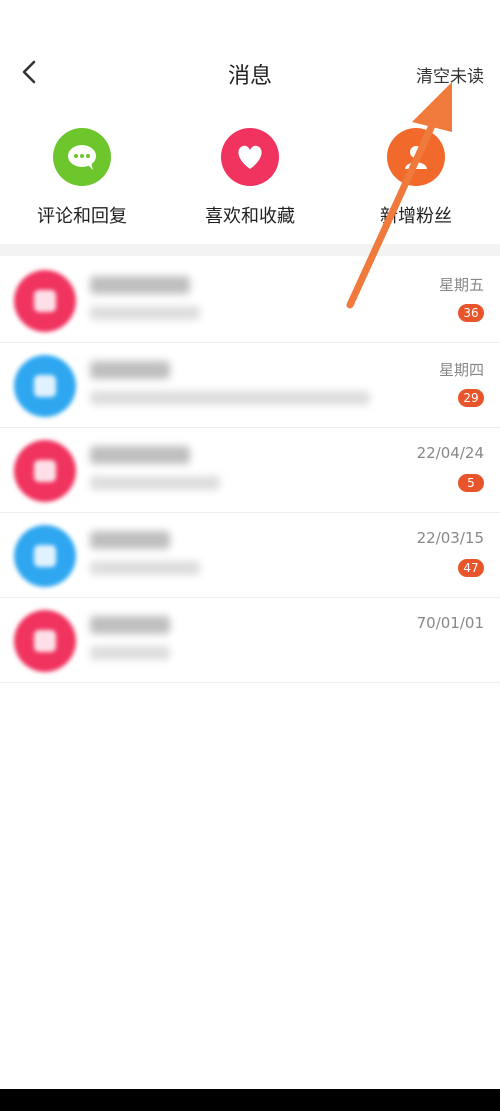  Describe the element at coordinates (450, 74) in the screenshot. I see `clear-unread-button: 清空未读` at that location.